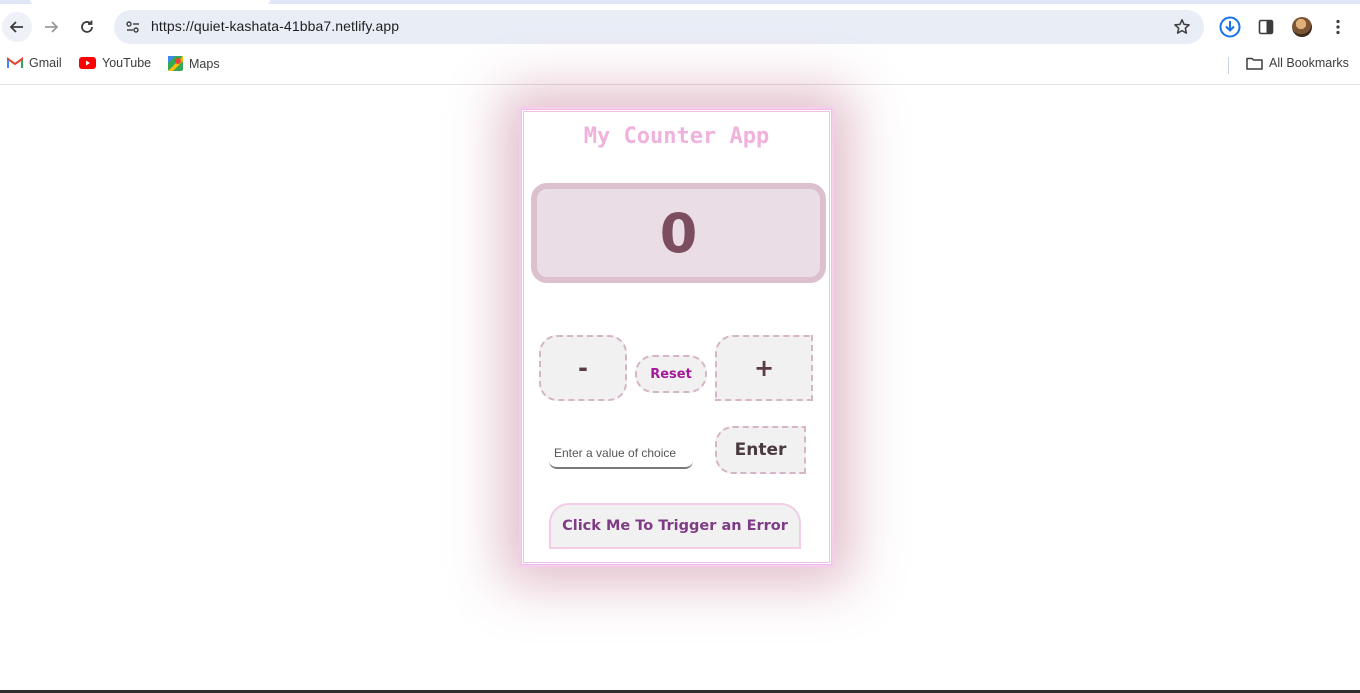 This screenshot has height=693, width=1360. I want to click on bookmark-label: Gmail, so click(45, 63).